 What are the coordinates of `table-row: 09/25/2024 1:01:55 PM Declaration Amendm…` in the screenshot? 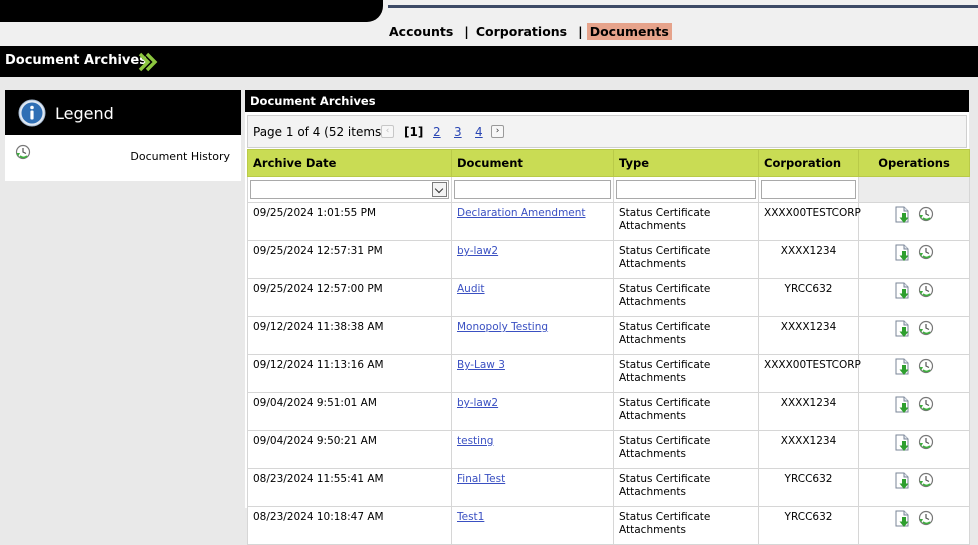 It's located at (608, 221).